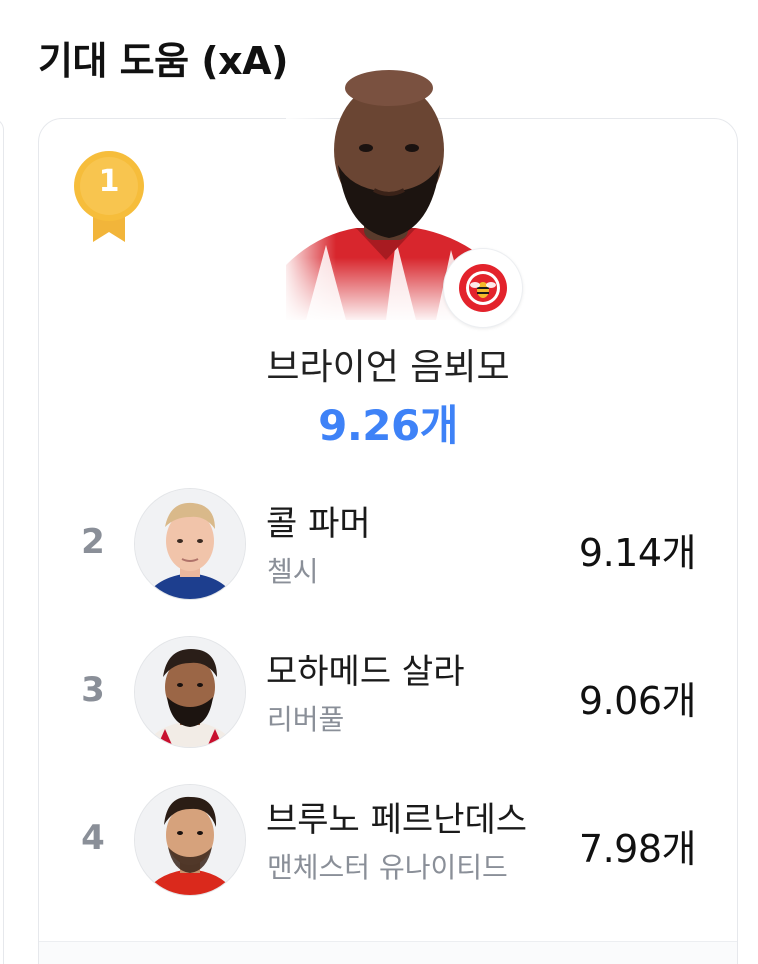 The height and width of the screenshot is (964, 758). Describe the element at coordinates (379, 364) in the screenshot. I see `leader-name: 브라이언 음뵈모` at that location.